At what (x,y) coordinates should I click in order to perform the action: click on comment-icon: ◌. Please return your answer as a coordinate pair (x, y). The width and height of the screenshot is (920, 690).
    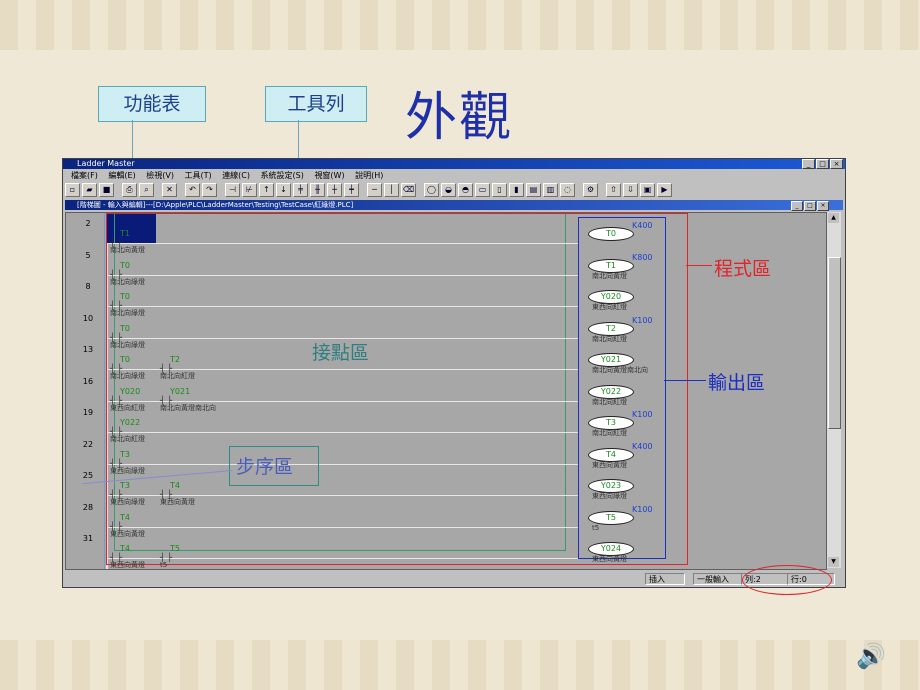
    Looking at the image, I should click on (567, 190).